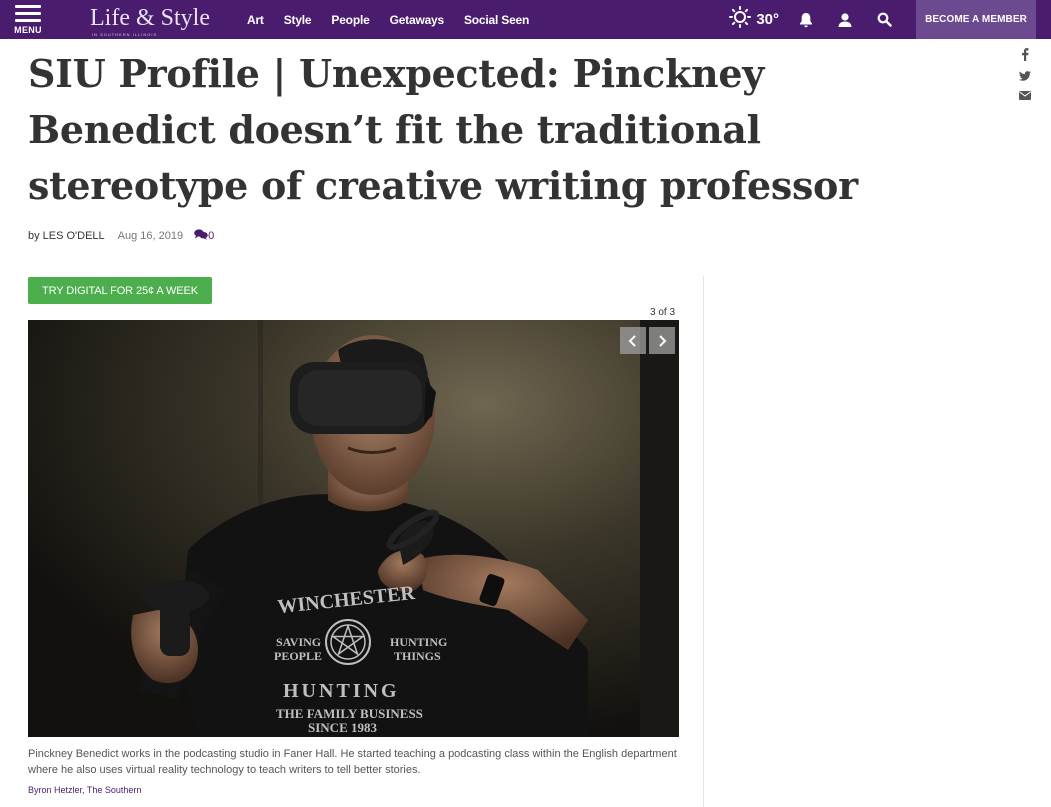 The height and width of the screenshot is (807, 1051). I want to click on column-divider, so click(703, 541).